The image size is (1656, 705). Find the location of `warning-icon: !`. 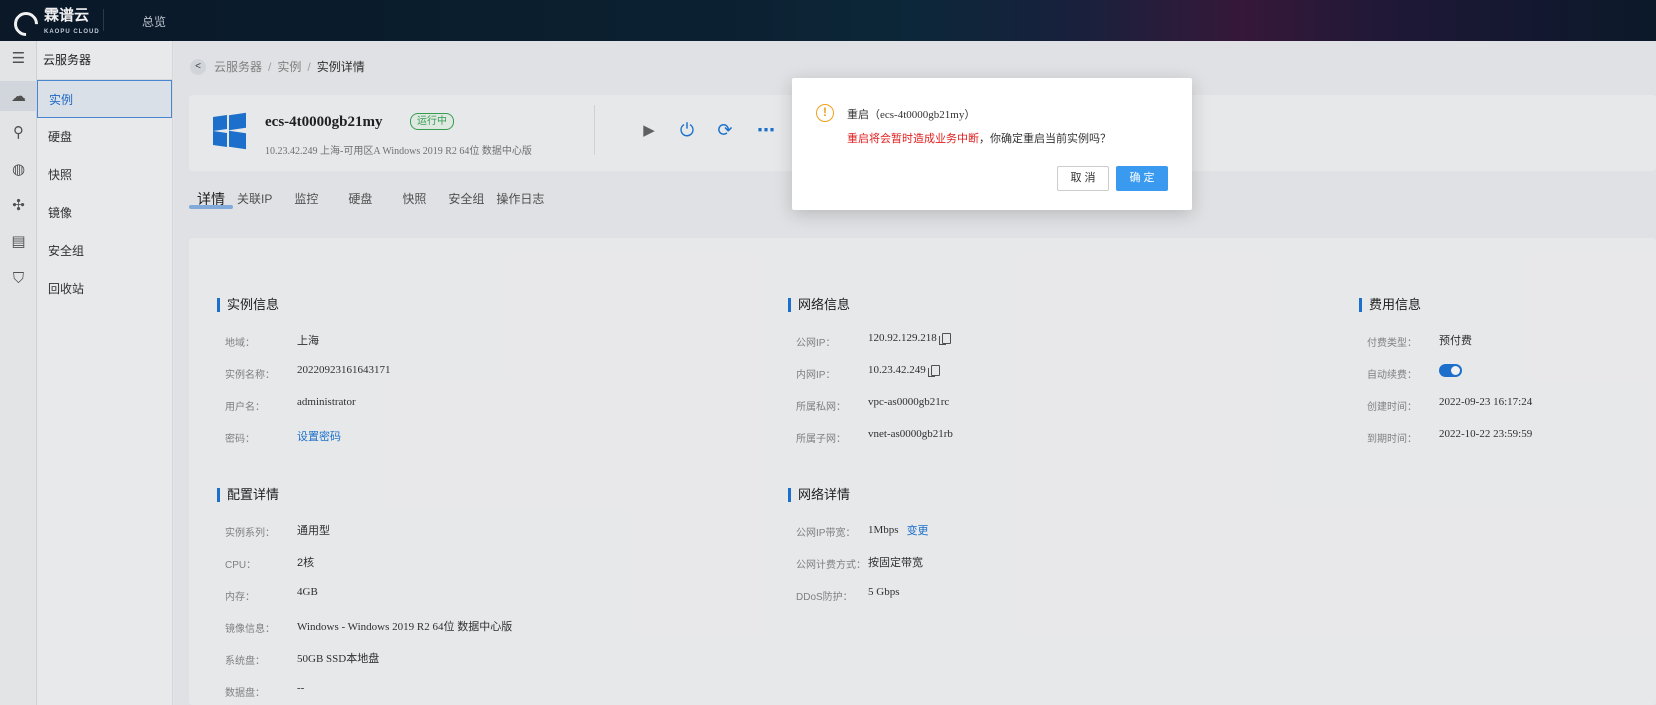

warning-icon: ! is located at coordinates (825, 113).